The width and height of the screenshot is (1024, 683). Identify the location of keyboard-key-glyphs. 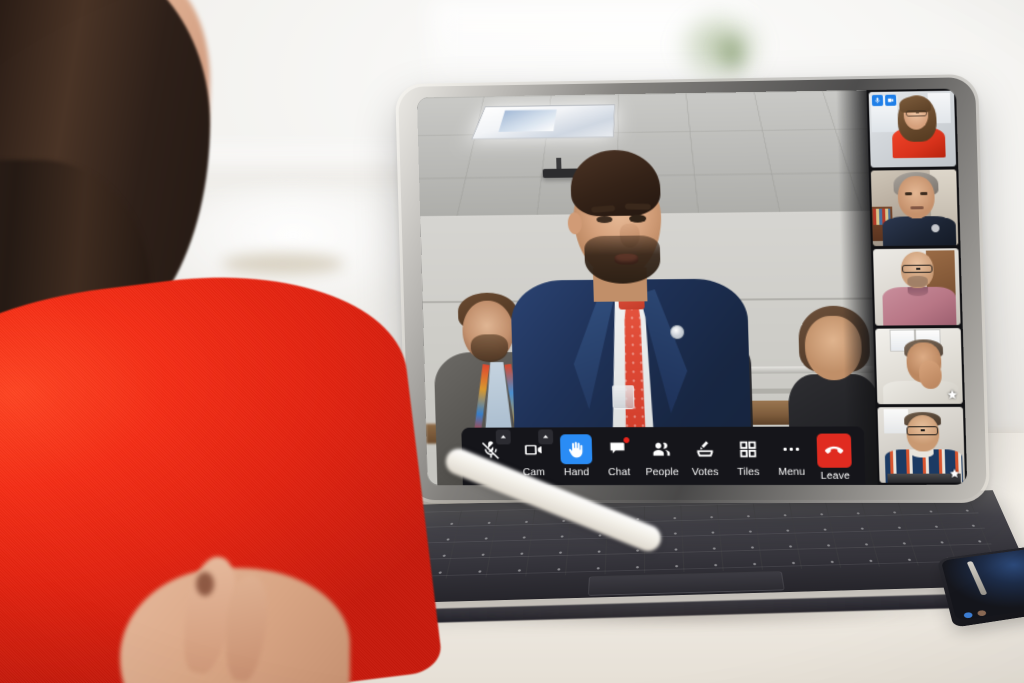
(682, 539).